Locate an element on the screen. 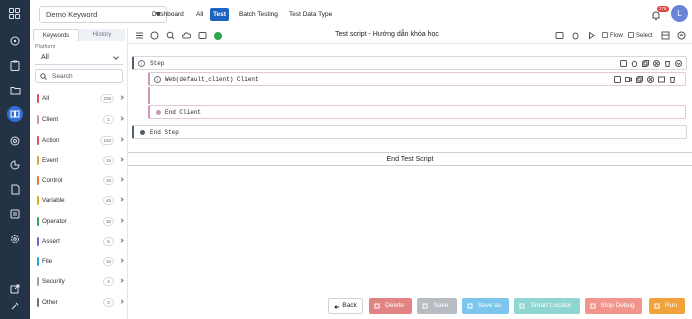 The image size is (692, 319). category-variable: Variable 45 is located at coordinates (80, 200).